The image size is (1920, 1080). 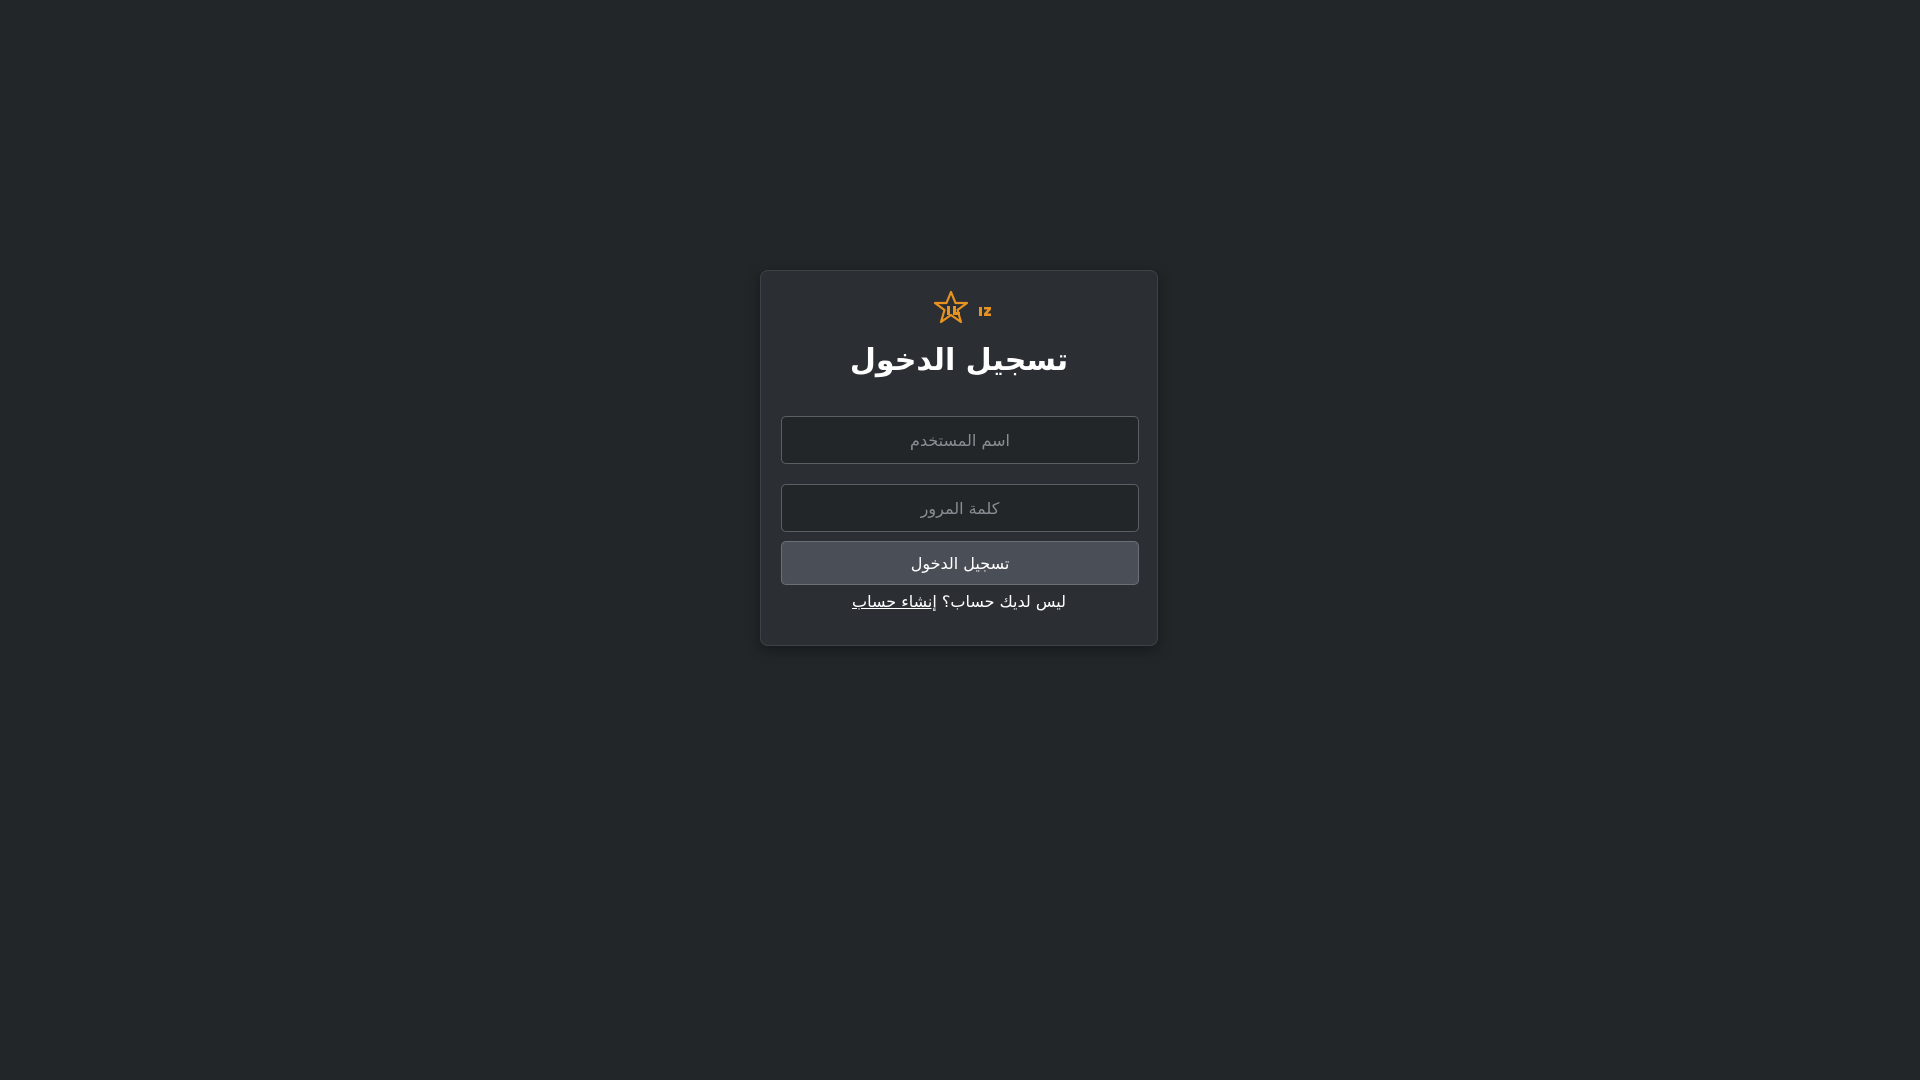 I want to click on signup-prompt: ليس لديك حساب؟, so click(x=1003, y=601).